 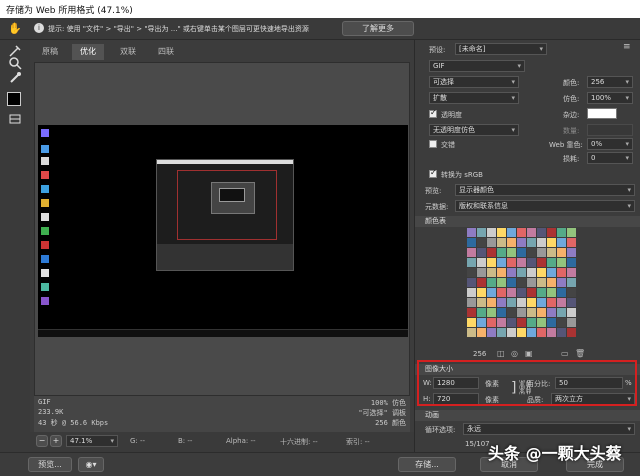 I want to click on tab-4-up: 四联, so click(x=166, y=52).